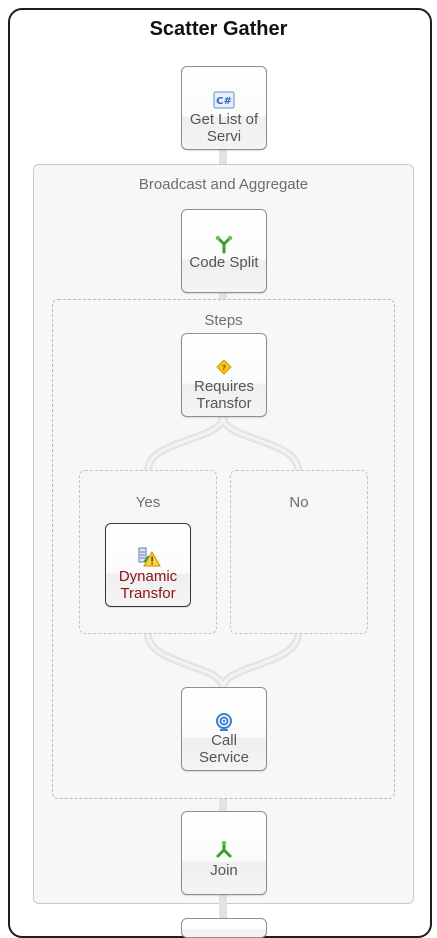 This screenshot has height=938, width=437. Describe the element at coordinates (299, 502) in the screenshot. I see `branch-no-label: No` at that location.